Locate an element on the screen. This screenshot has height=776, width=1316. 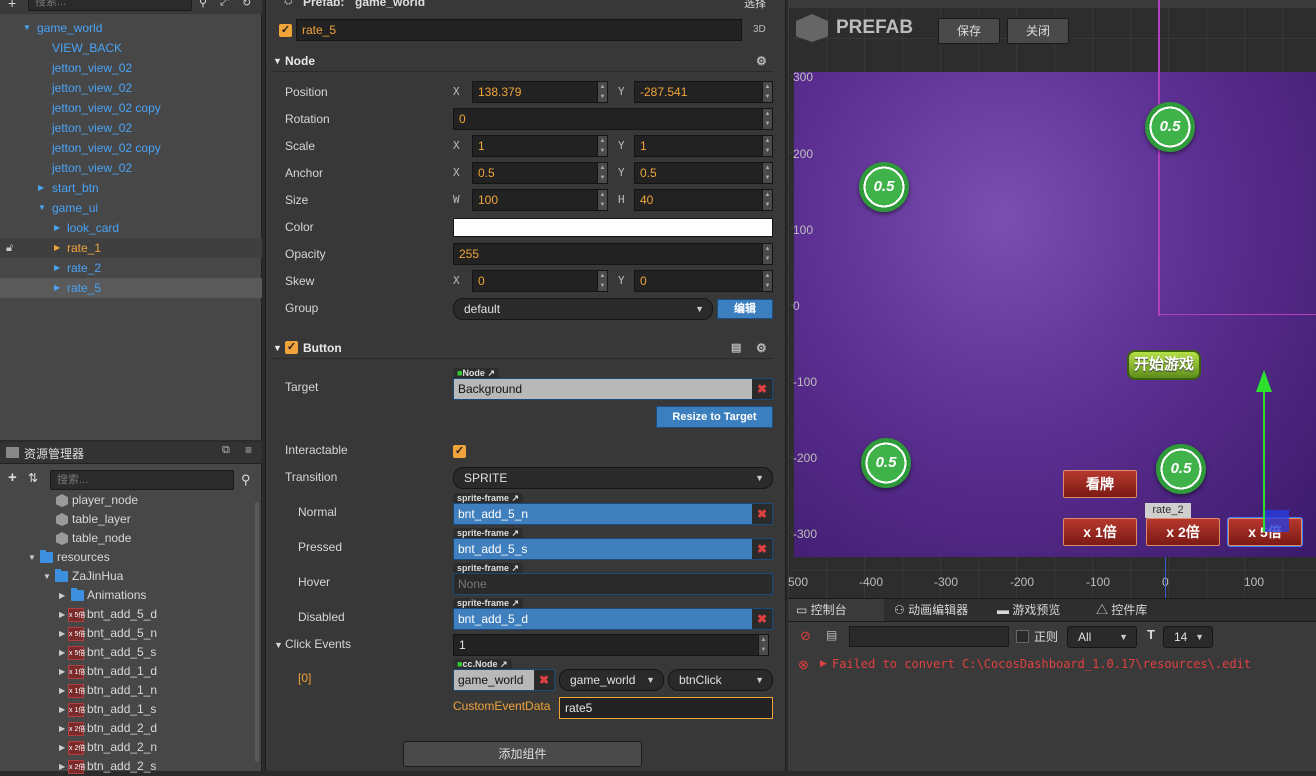
skew-x-input: 0 ▲ ▼ is located at coordinates (540, 281).